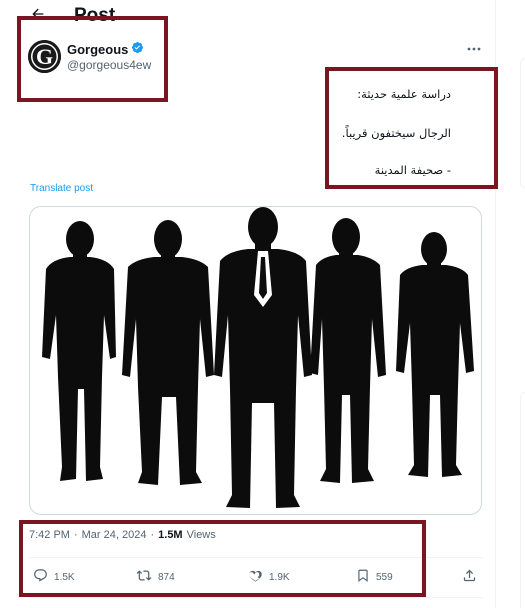 This screenshot has width=525, height=608. I want to click on author-name-row: Gorgeous, so click(105, 49).